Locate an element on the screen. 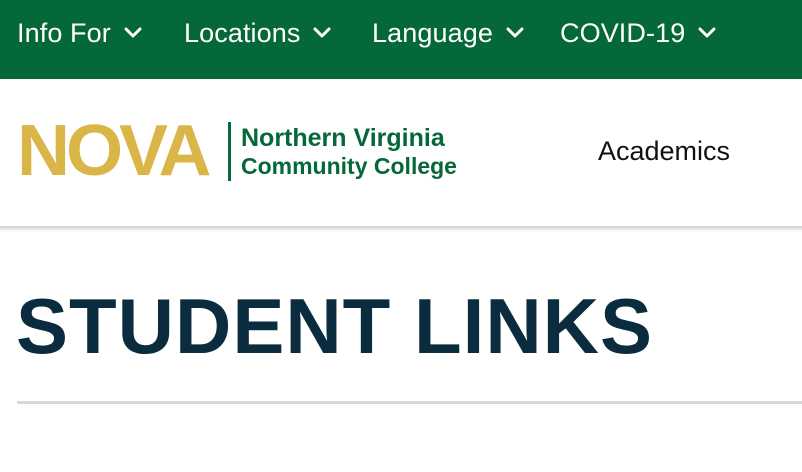 This screenshot has width=802, height=472. page-title: STUDENT LINKS is located at coordinates (334, 326).